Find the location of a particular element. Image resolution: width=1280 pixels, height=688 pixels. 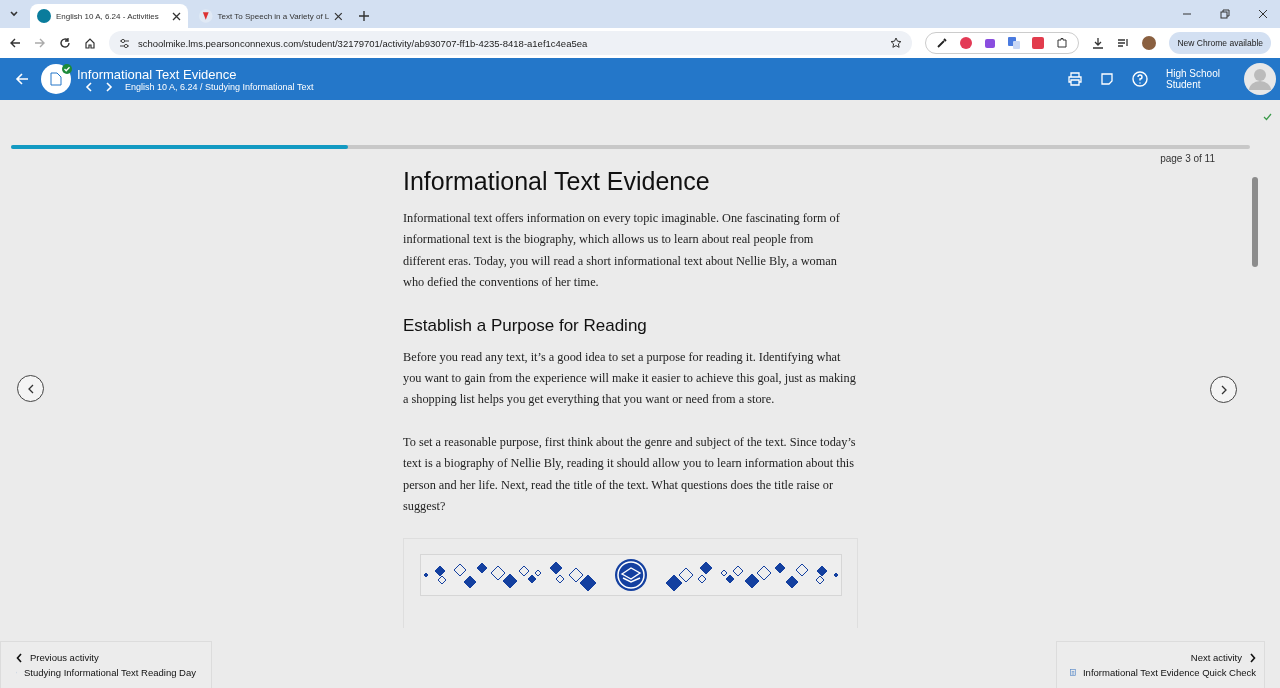

new-tab-icon is located at coordinates (364, 16).